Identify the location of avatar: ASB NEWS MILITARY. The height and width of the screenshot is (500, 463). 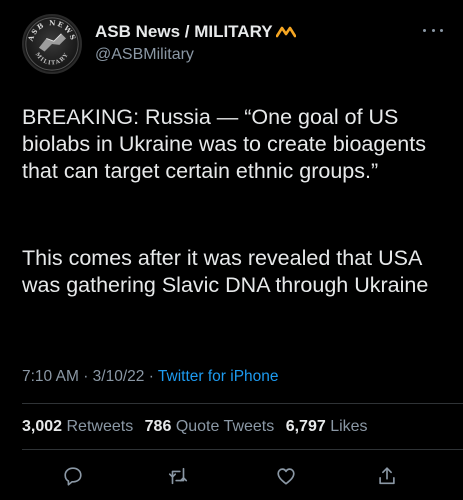
(52, 44).